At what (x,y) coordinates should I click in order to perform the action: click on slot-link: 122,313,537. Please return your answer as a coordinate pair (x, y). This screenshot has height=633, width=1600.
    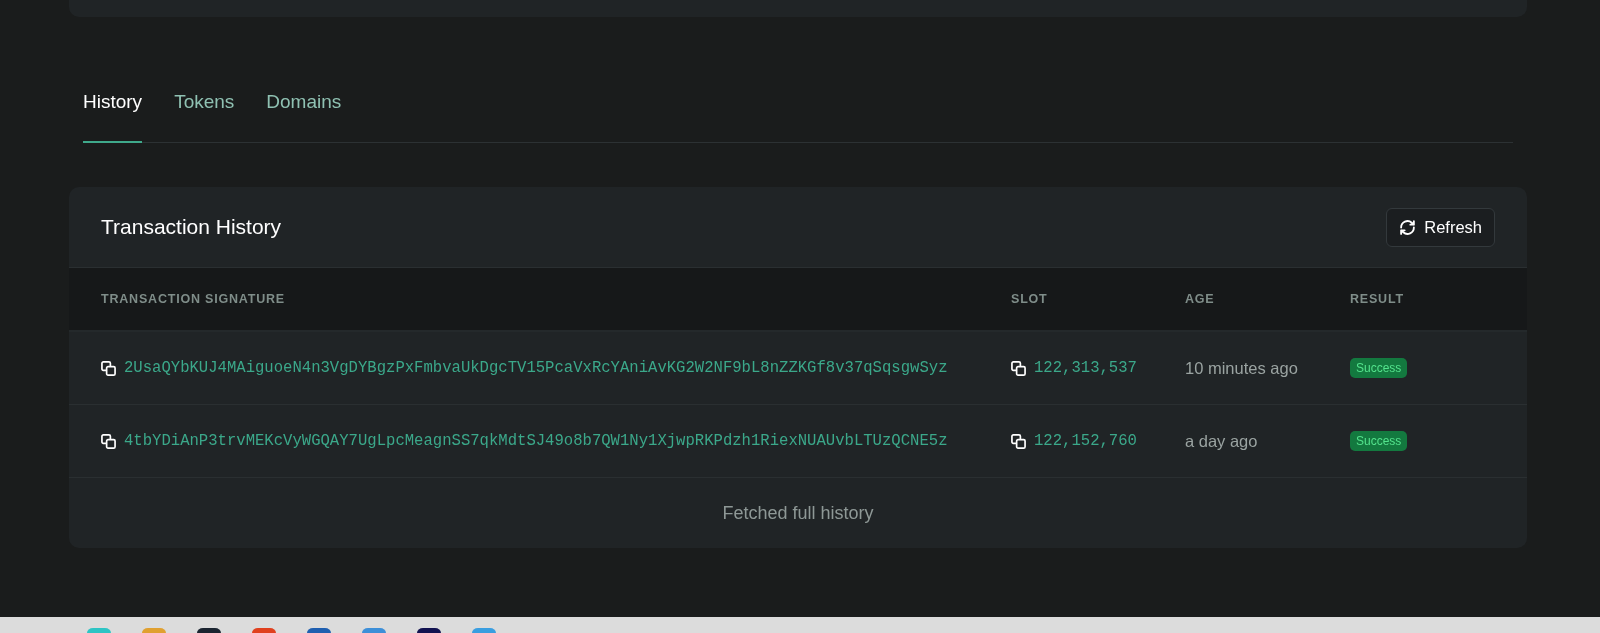
    Looking at the image, I should click on (1085, 368).